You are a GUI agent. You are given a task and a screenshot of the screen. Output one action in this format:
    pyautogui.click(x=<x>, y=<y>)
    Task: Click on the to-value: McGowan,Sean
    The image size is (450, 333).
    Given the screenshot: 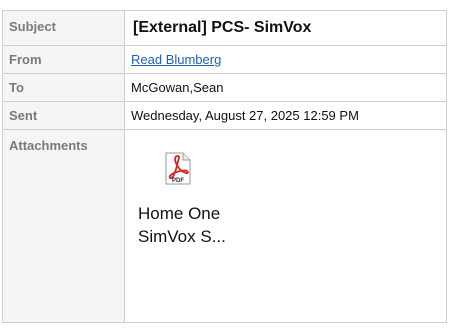 What is the action you would take?
    pyautogui.click(x=285, y=87)
    